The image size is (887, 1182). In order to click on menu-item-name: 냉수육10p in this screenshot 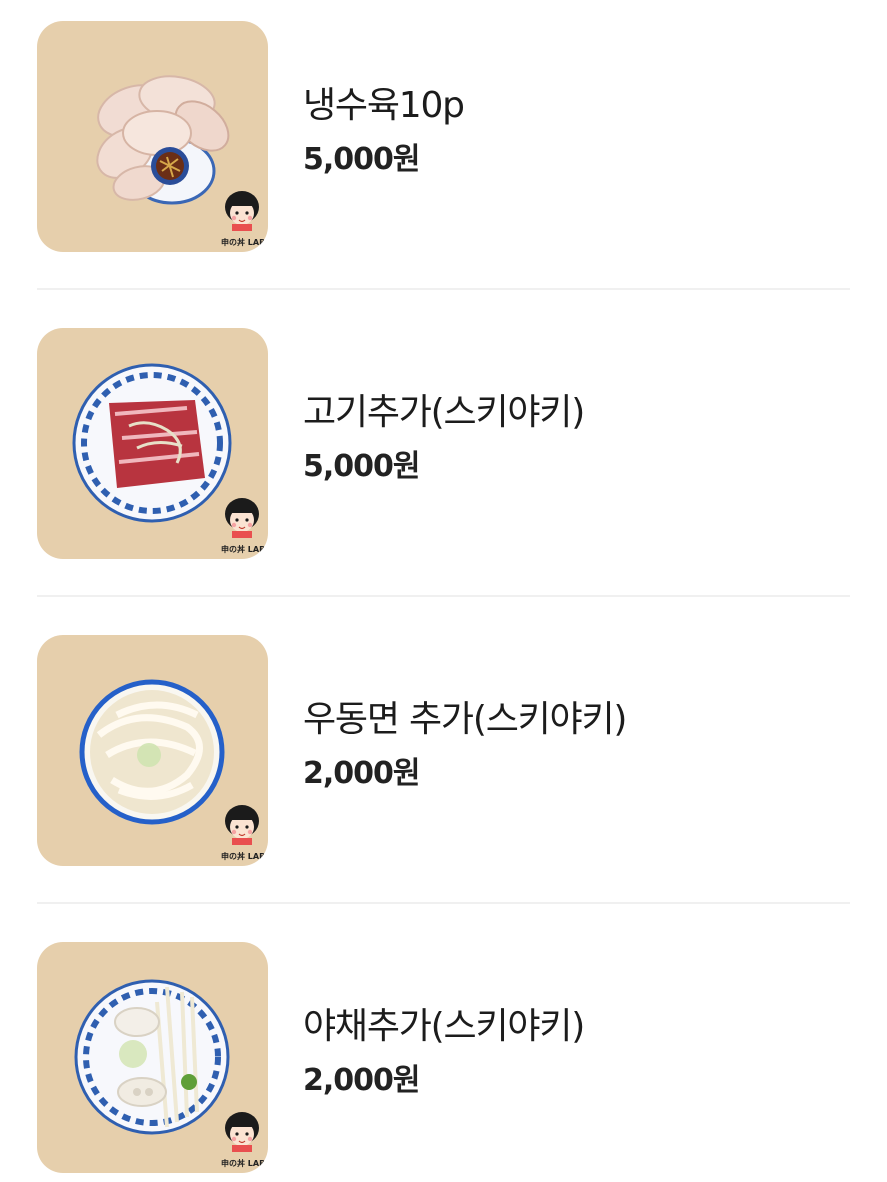, I will do `click(384, 105)`.